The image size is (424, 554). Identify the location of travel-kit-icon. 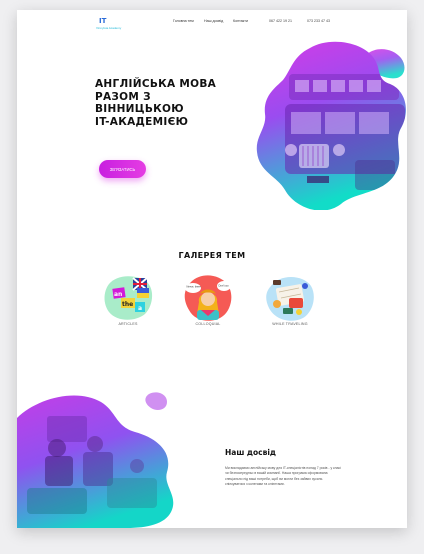
(290, 297).